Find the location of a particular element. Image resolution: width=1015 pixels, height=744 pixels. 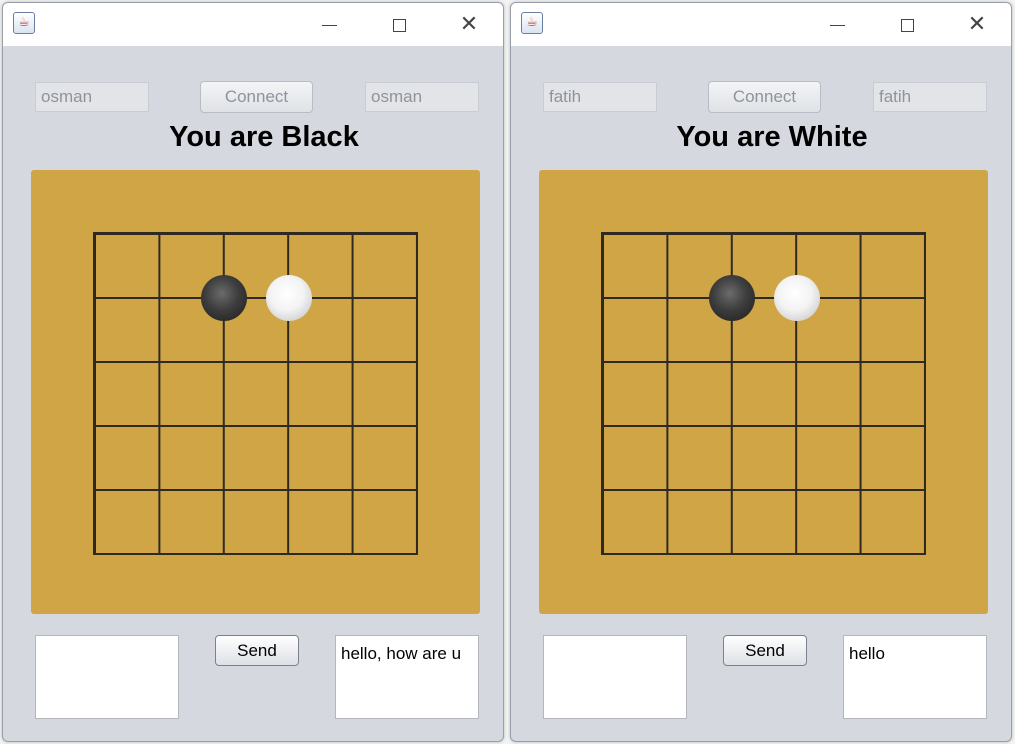

player-name-field: osman is located at coordinates (92, 97).